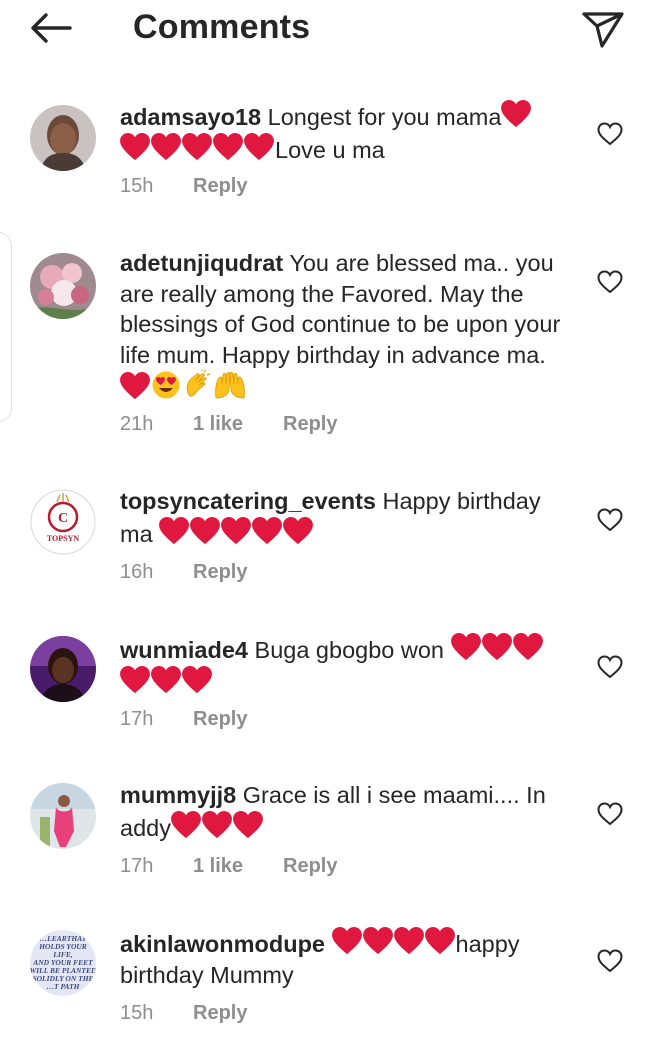  I want to click on comment-body: Buga gbogbo won, so click(349, 650).